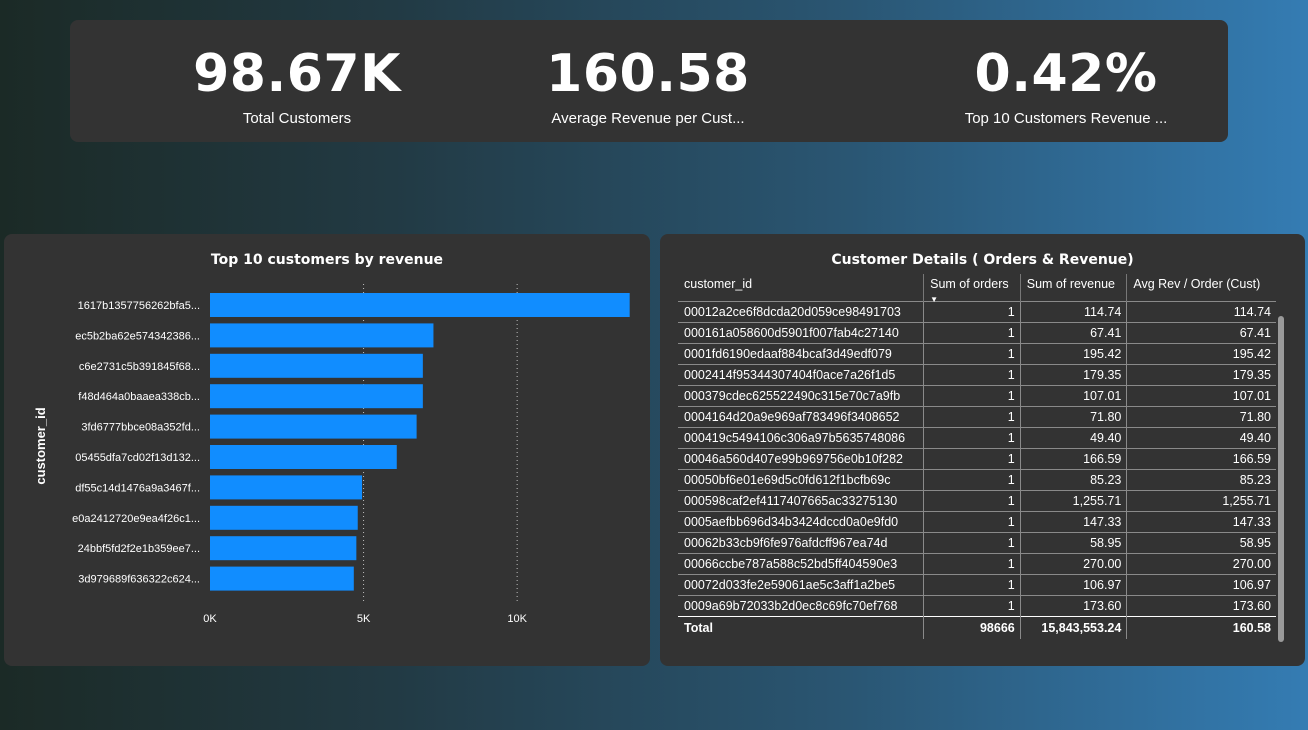 The height and width of the screenshot is (730, 1308). I want to click on x-tick-label: 0K, so click(210, 619).